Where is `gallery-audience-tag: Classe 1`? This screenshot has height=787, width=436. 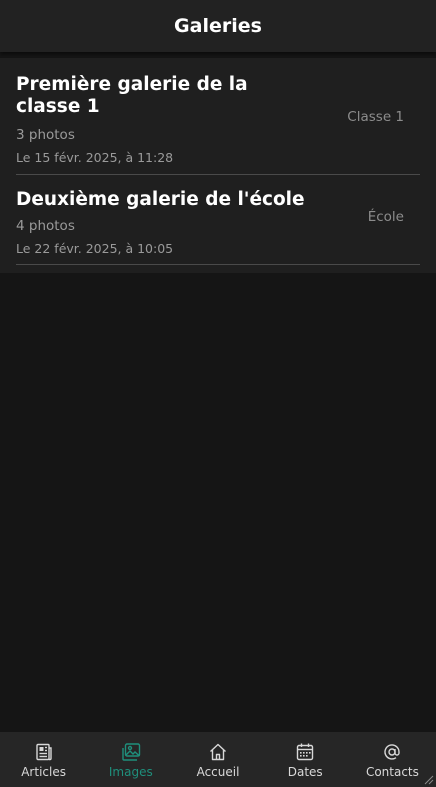
gallery-audience-tag: Classe 1 is located at coordinates (375, 117).